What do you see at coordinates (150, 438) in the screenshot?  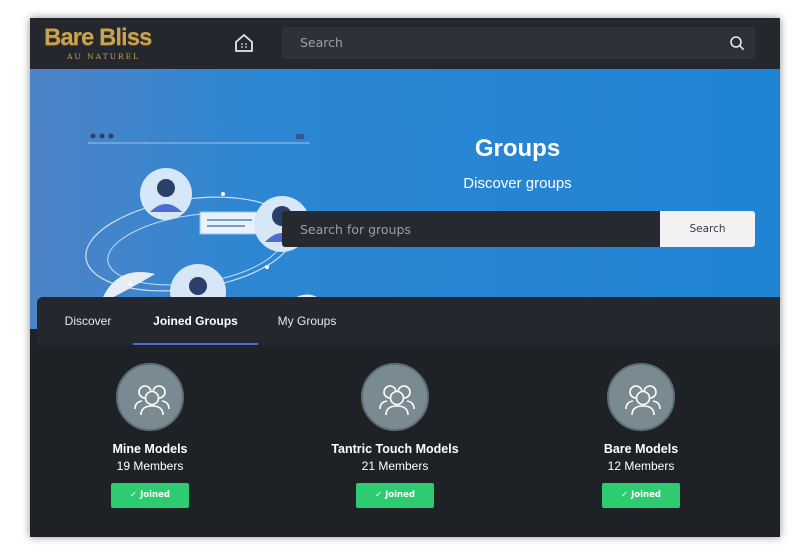 I see `group-card: Mine Models 19 Members ✓ Joined` at bounding box center [150, 438].